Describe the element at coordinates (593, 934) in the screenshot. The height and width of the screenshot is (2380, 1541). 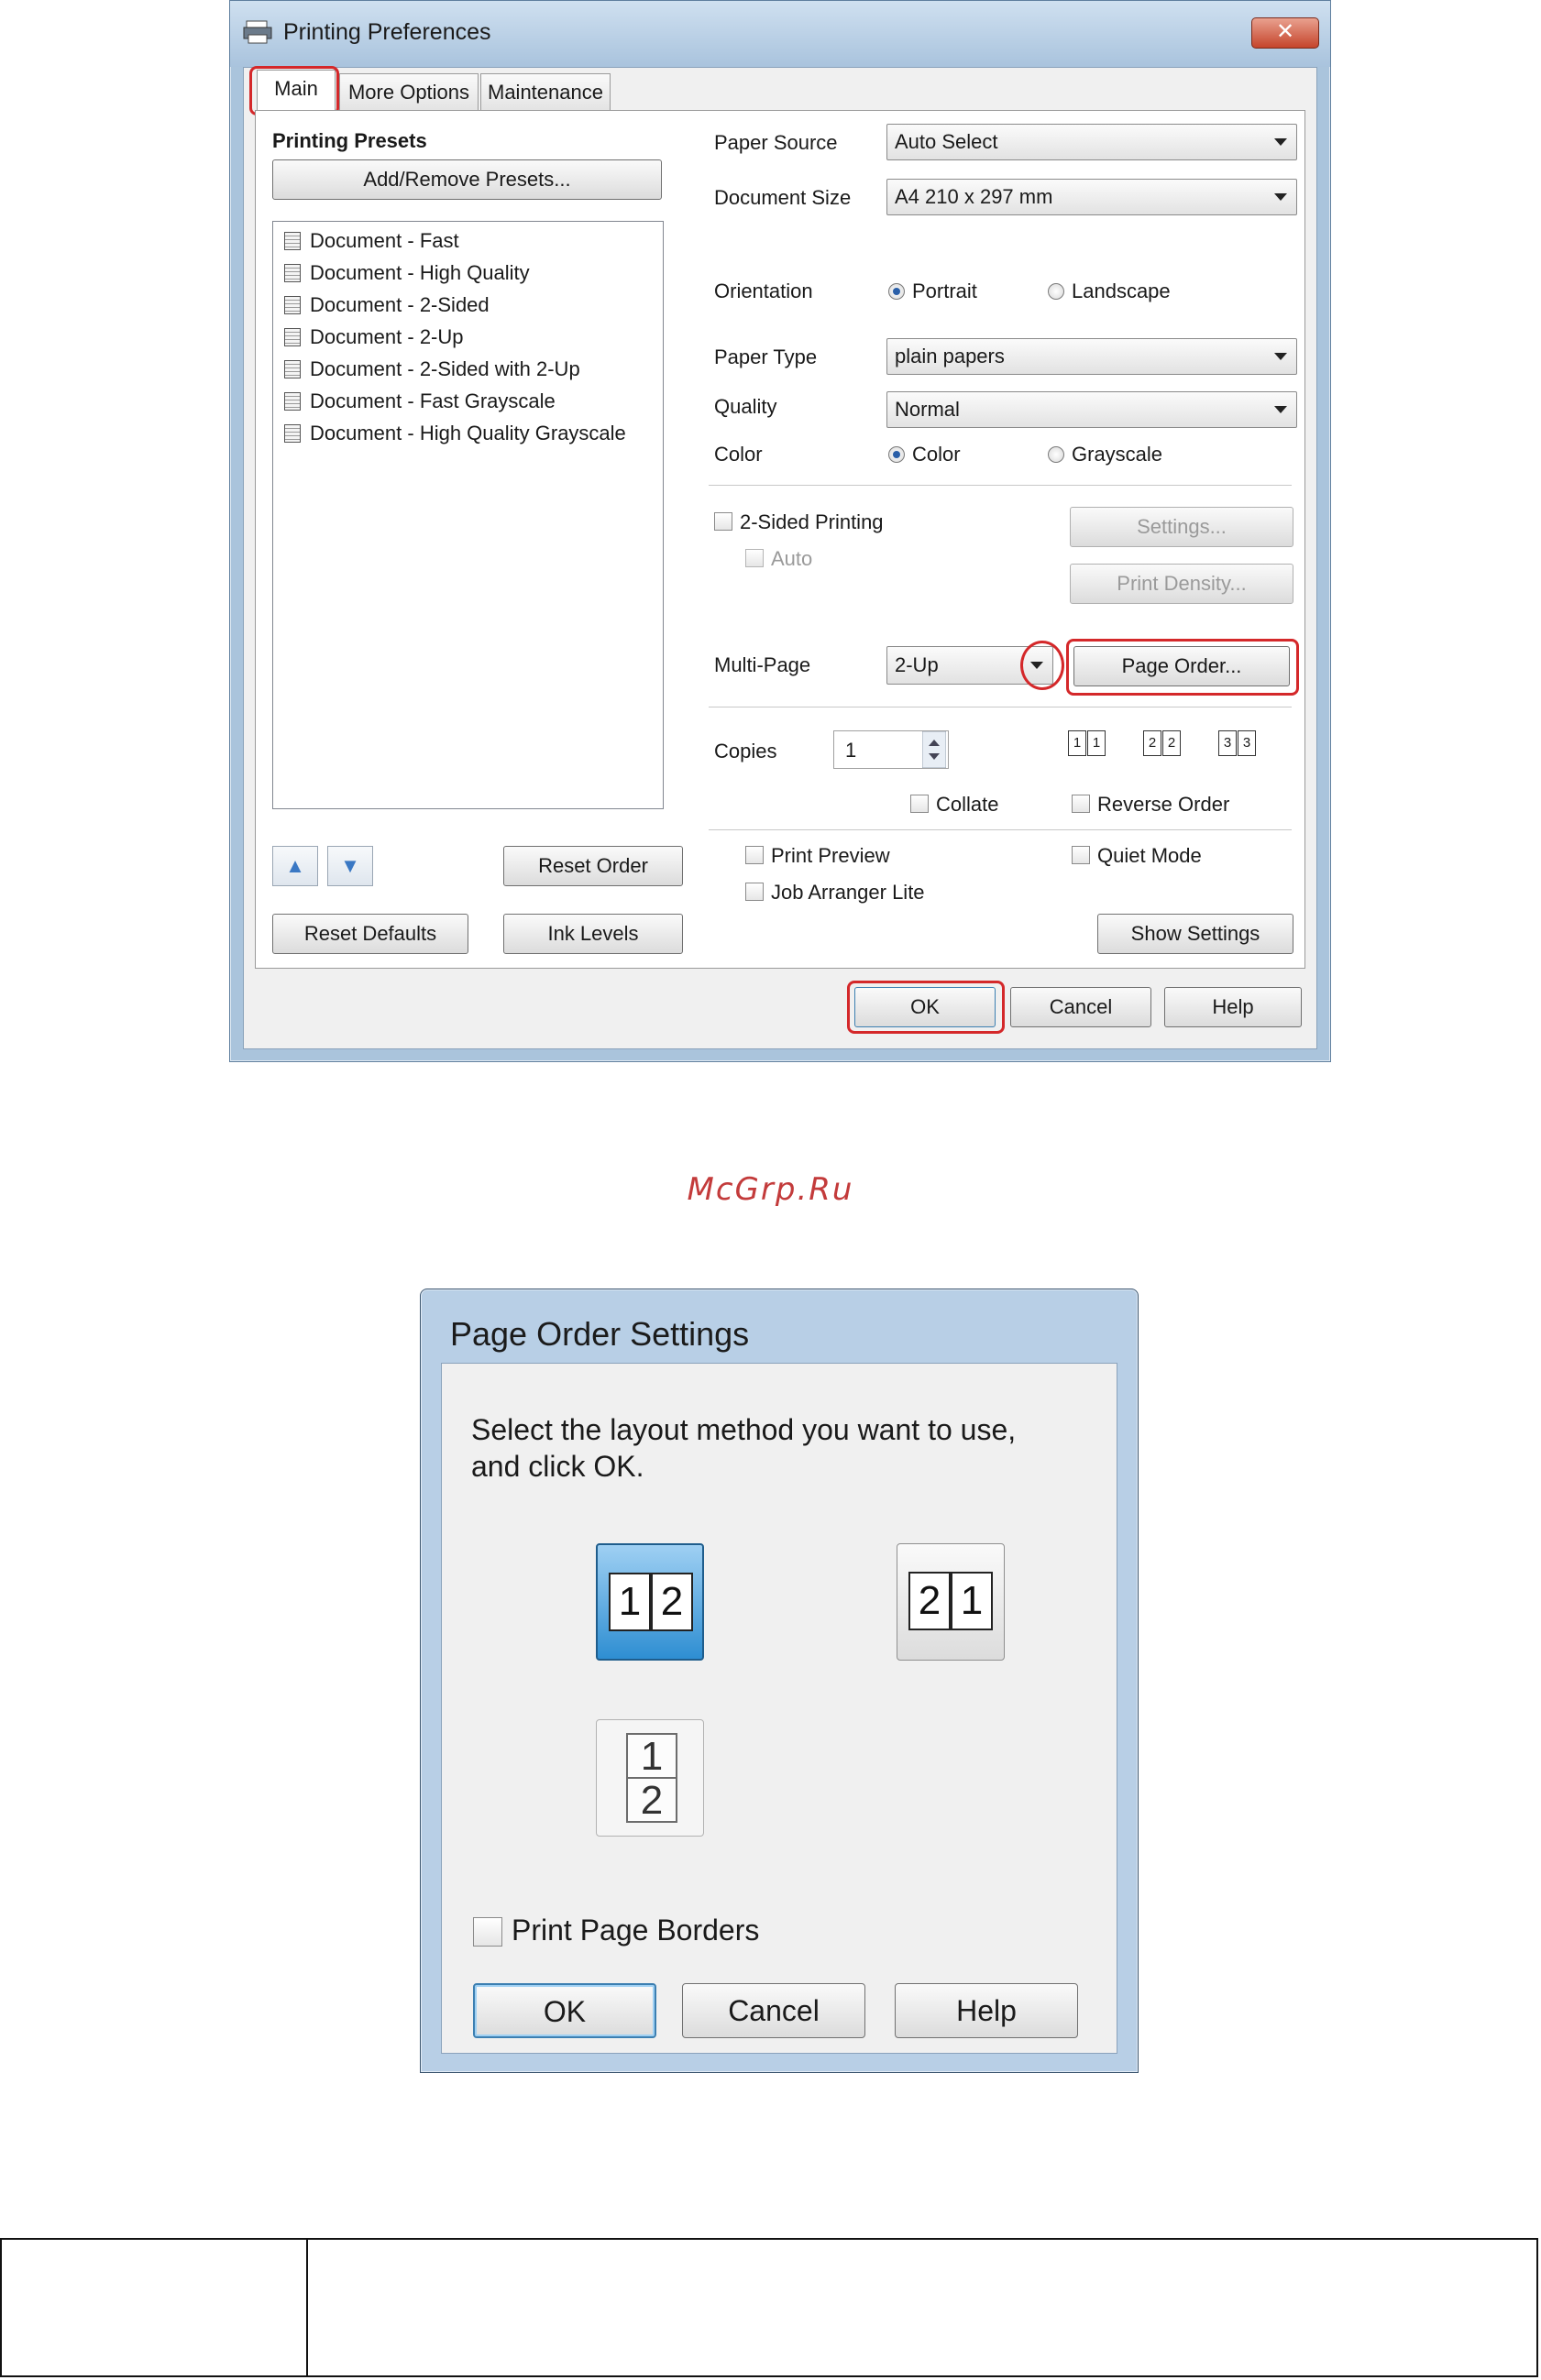
I see `ink-levels-button: Ink Levels` at that location.